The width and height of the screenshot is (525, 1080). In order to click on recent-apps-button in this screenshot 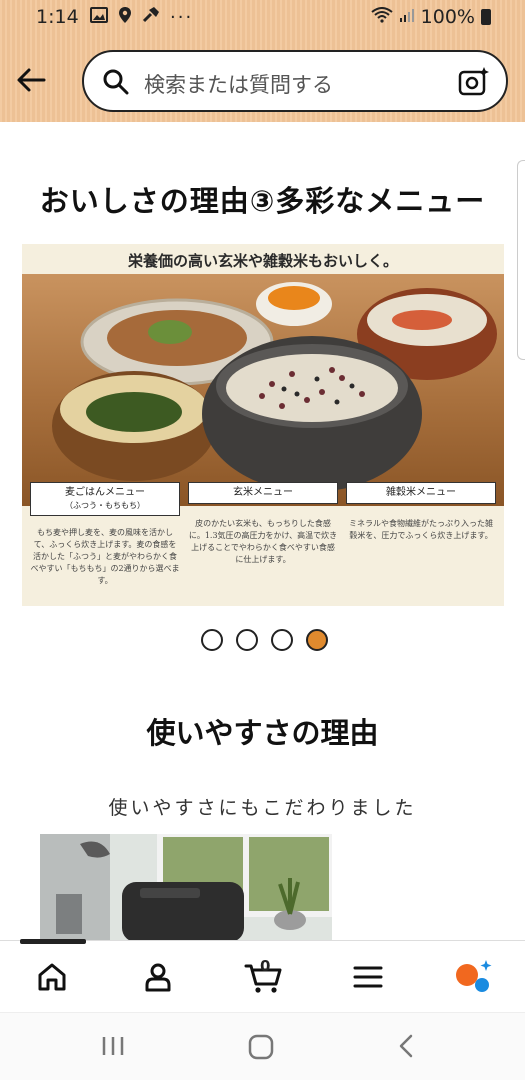, I will do `click(113, 1048)`.